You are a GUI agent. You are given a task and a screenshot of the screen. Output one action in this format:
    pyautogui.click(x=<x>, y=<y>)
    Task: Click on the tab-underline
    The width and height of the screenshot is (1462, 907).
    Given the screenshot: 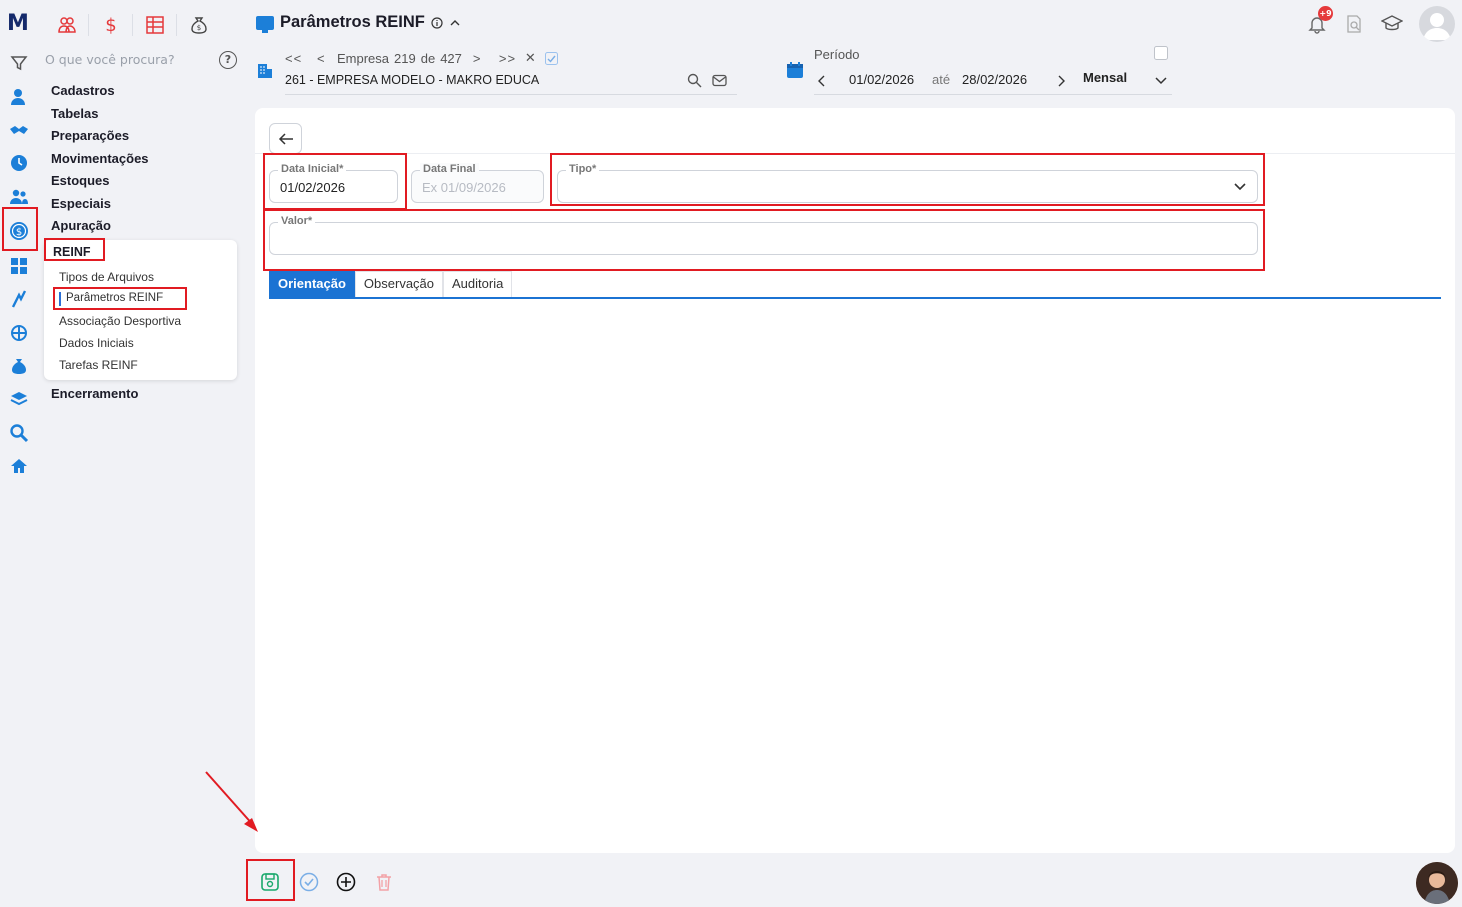 What is the action you would take?
    pyautogui.click(x=855, y=298)
    